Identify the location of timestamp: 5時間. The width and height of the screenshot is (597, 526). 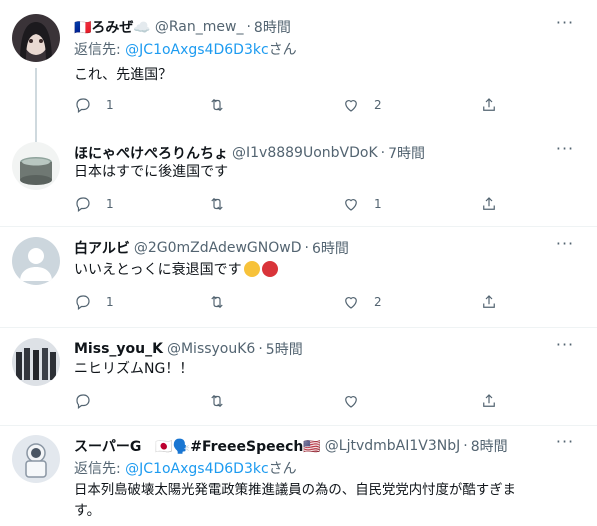
(284, 349).